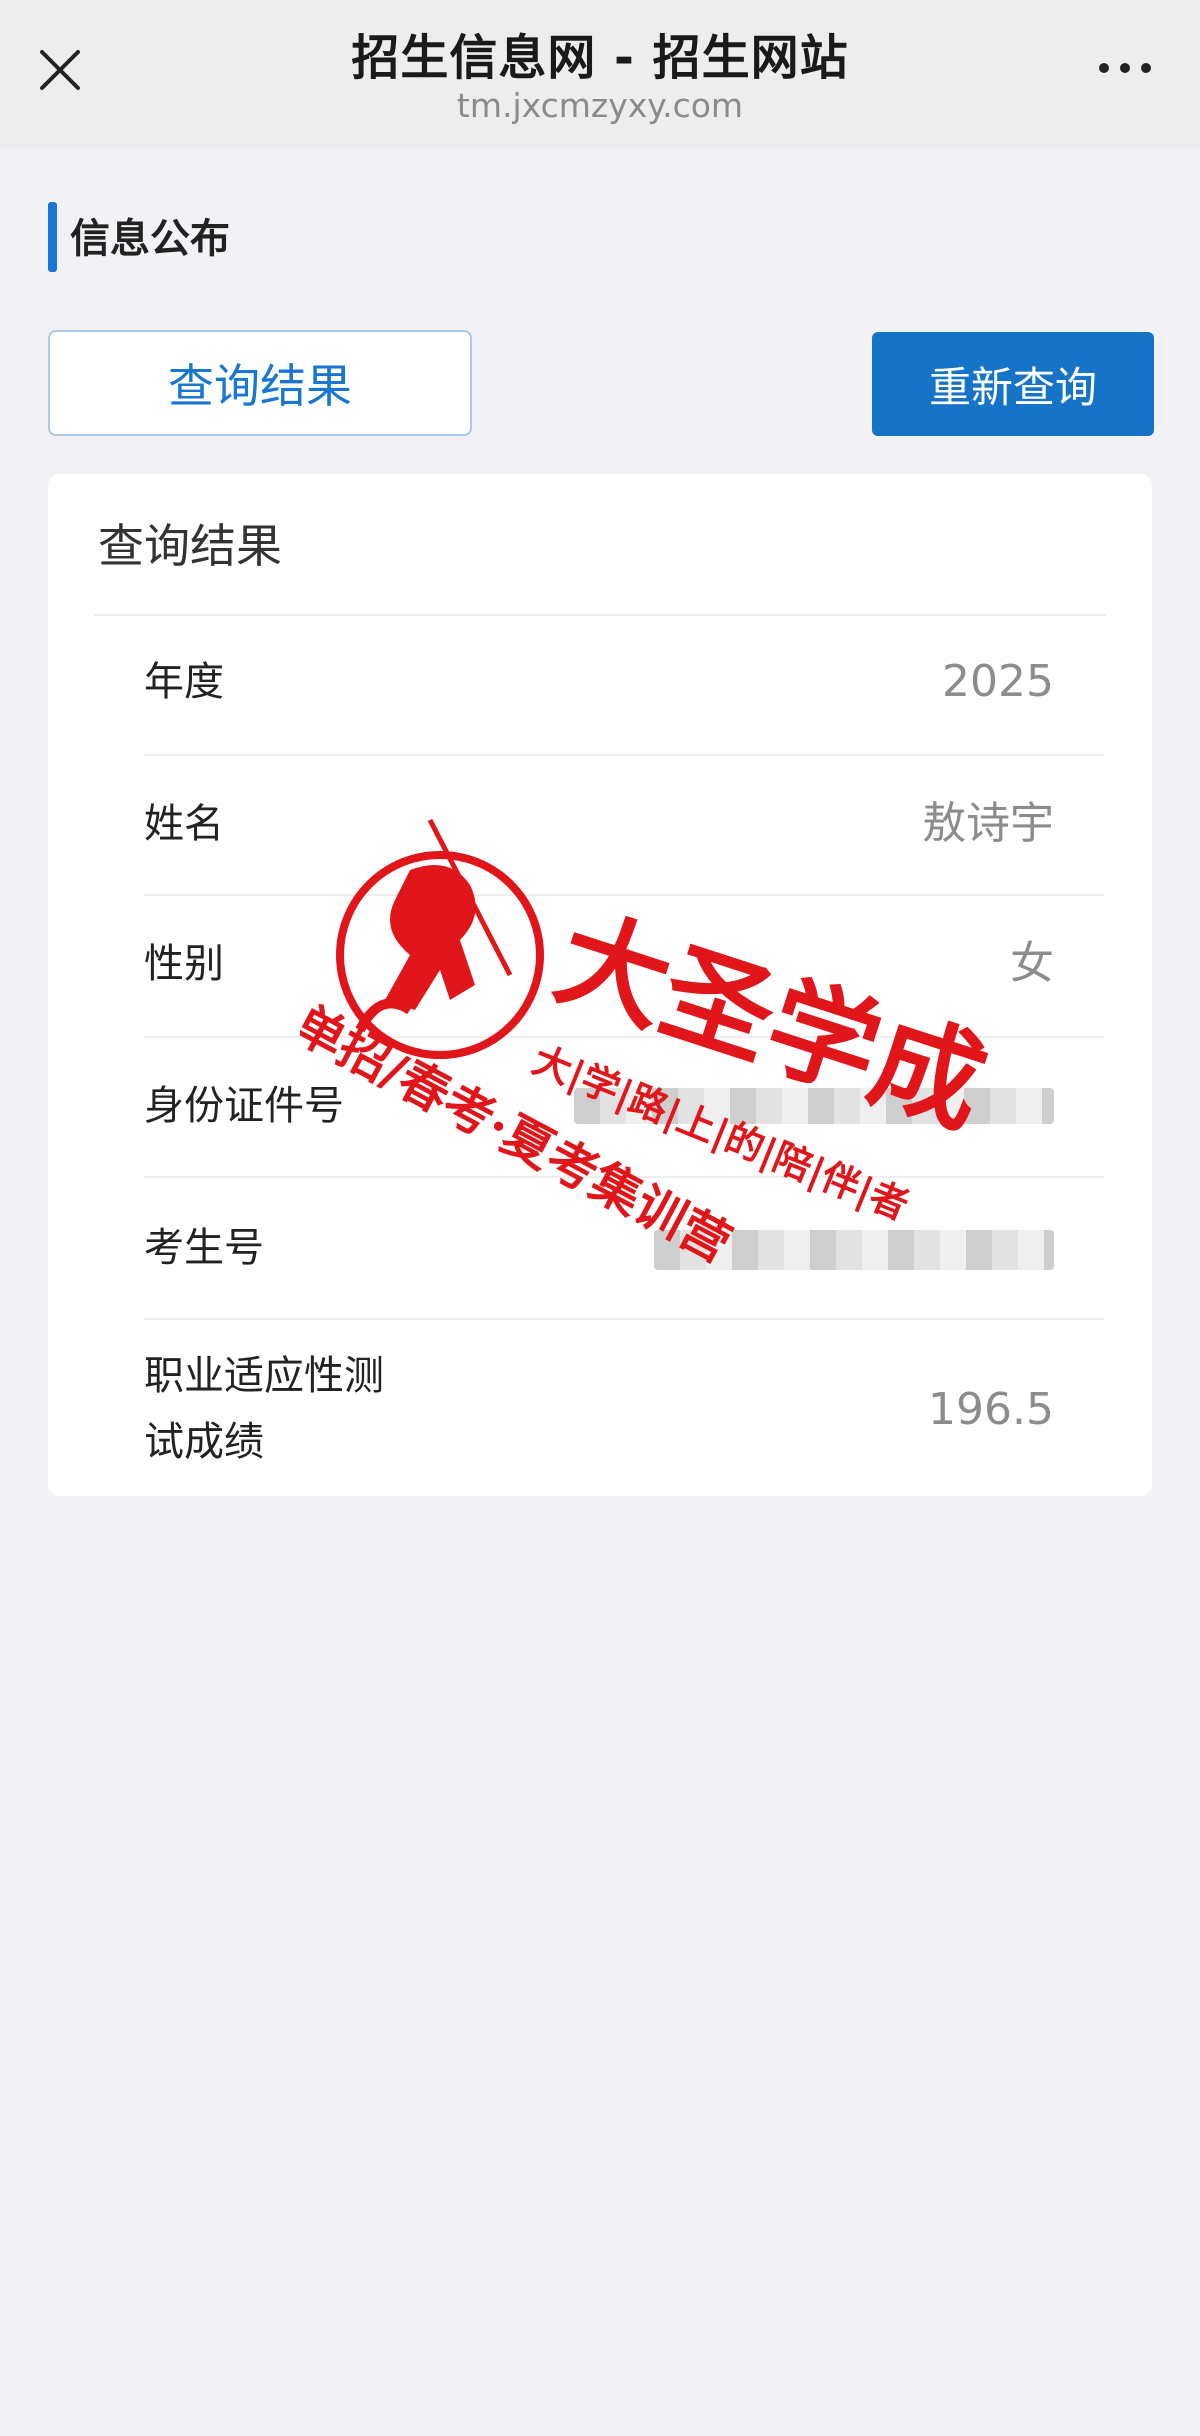  What do you see at coordinates (600, 615) in the screenshot?
I see `card-divider` at bounding box center [600, 615].